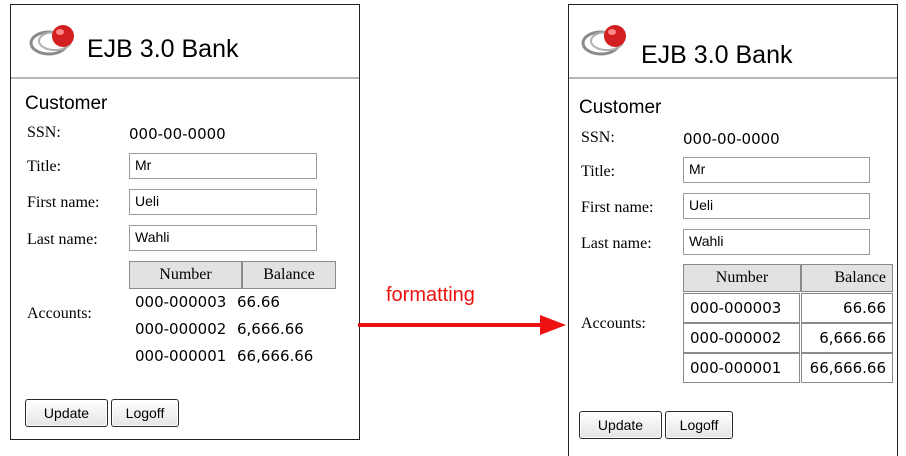  What do you see at coordinates (462, 325) in the screenshot?
I see `arrow-right-icon` at bounding box center [462, 325].